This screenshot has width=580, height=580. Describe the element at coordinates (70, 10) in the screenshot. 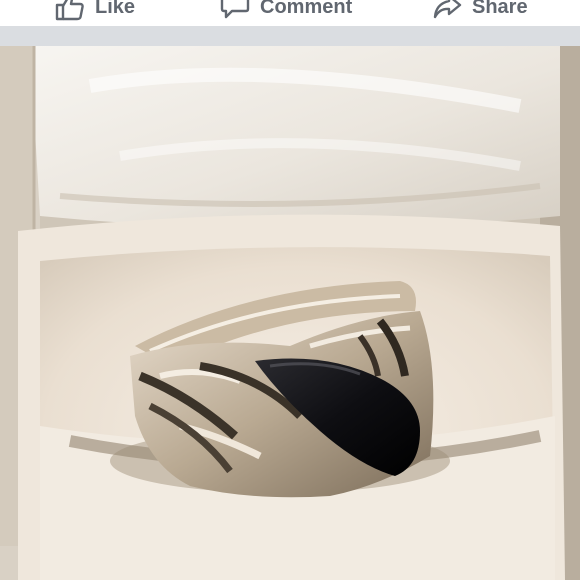

I see `thumbs-up-icon` at that location.